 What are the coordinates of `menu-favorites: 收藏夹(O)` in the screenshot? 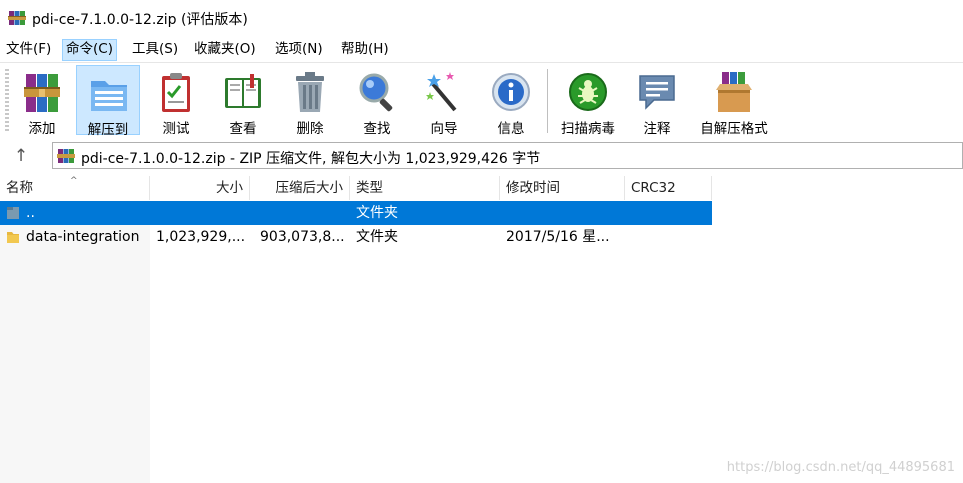 It's located at (225, 49).